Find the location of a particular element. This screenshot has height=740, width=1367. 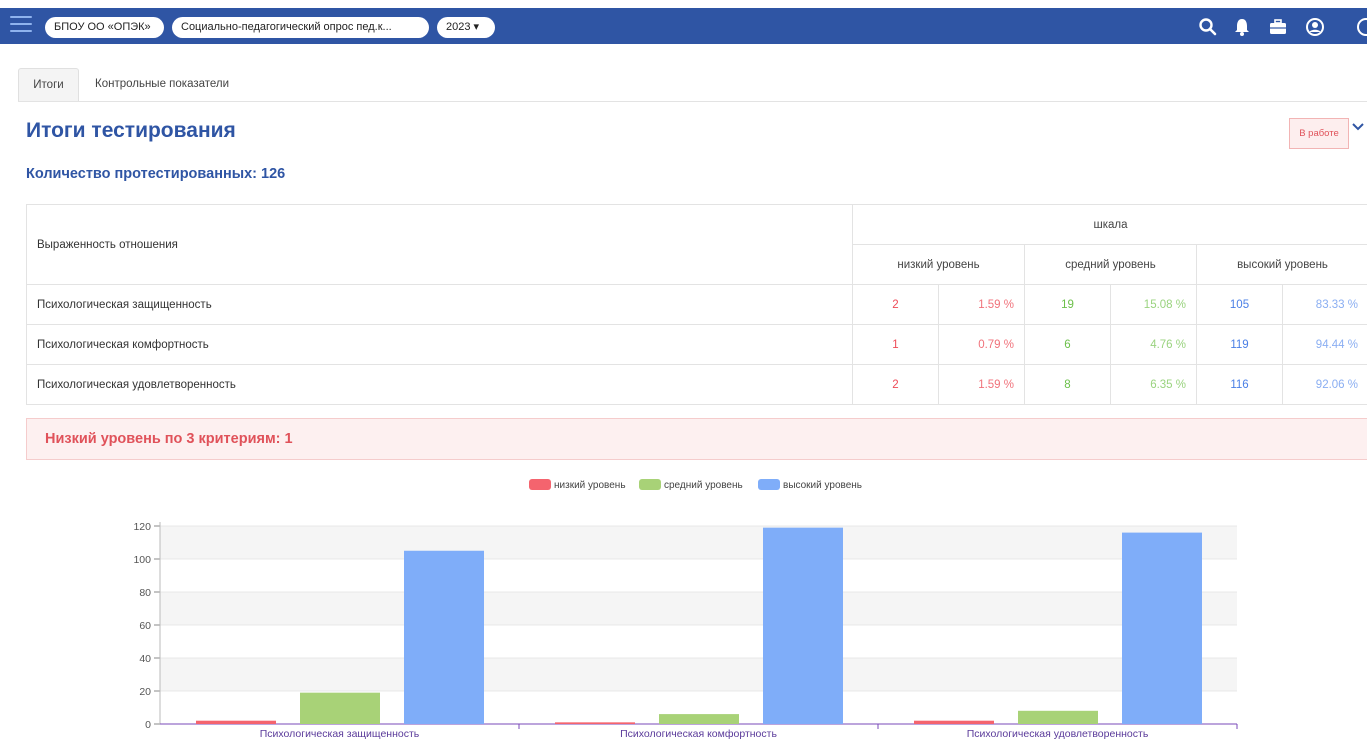

mid-count: 6 is located at coordinates (1067, 344).